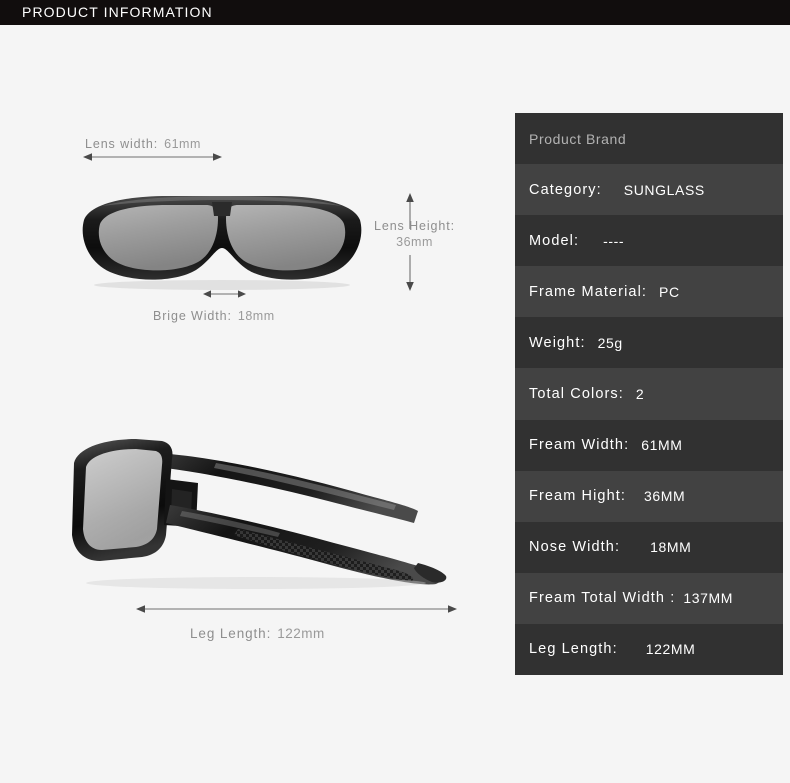 The image size is (790, 783). Describe the element at coordinates (414, 242) in the screenshot. I see `lens-height-value: 36mm` at that location.